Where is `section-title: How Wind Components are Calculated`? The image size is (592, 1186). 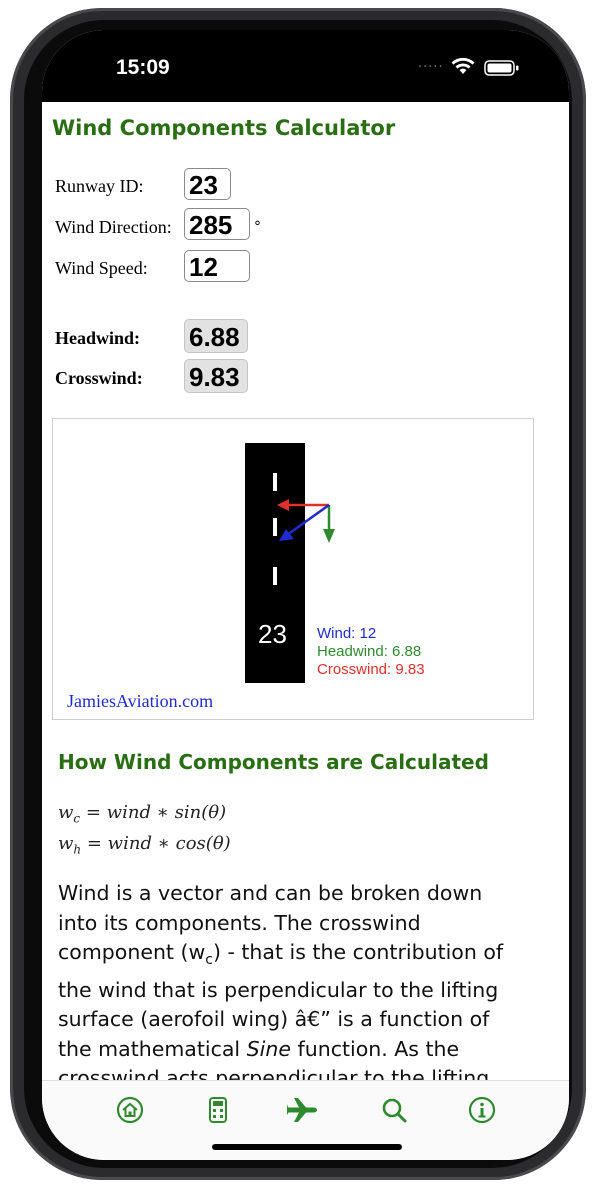 section-title: How Wind Components are Calculated is located at coordinates (273, 762).